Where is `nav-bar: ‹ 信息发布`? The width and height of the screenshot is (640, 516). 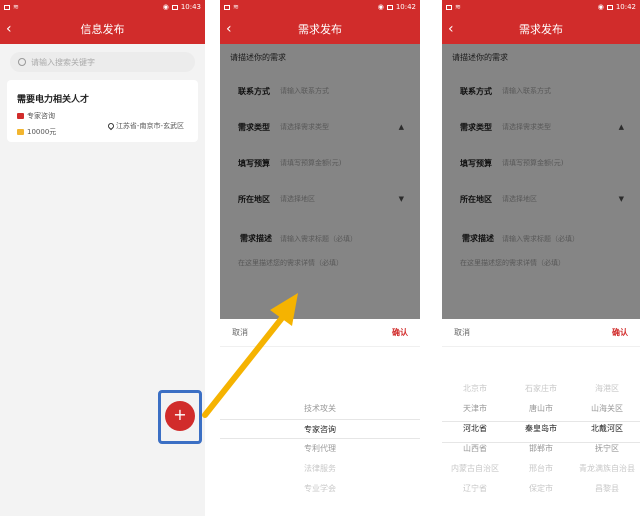 nav-bar: ‹ 信息发布 is located at coordinates (102, 29).